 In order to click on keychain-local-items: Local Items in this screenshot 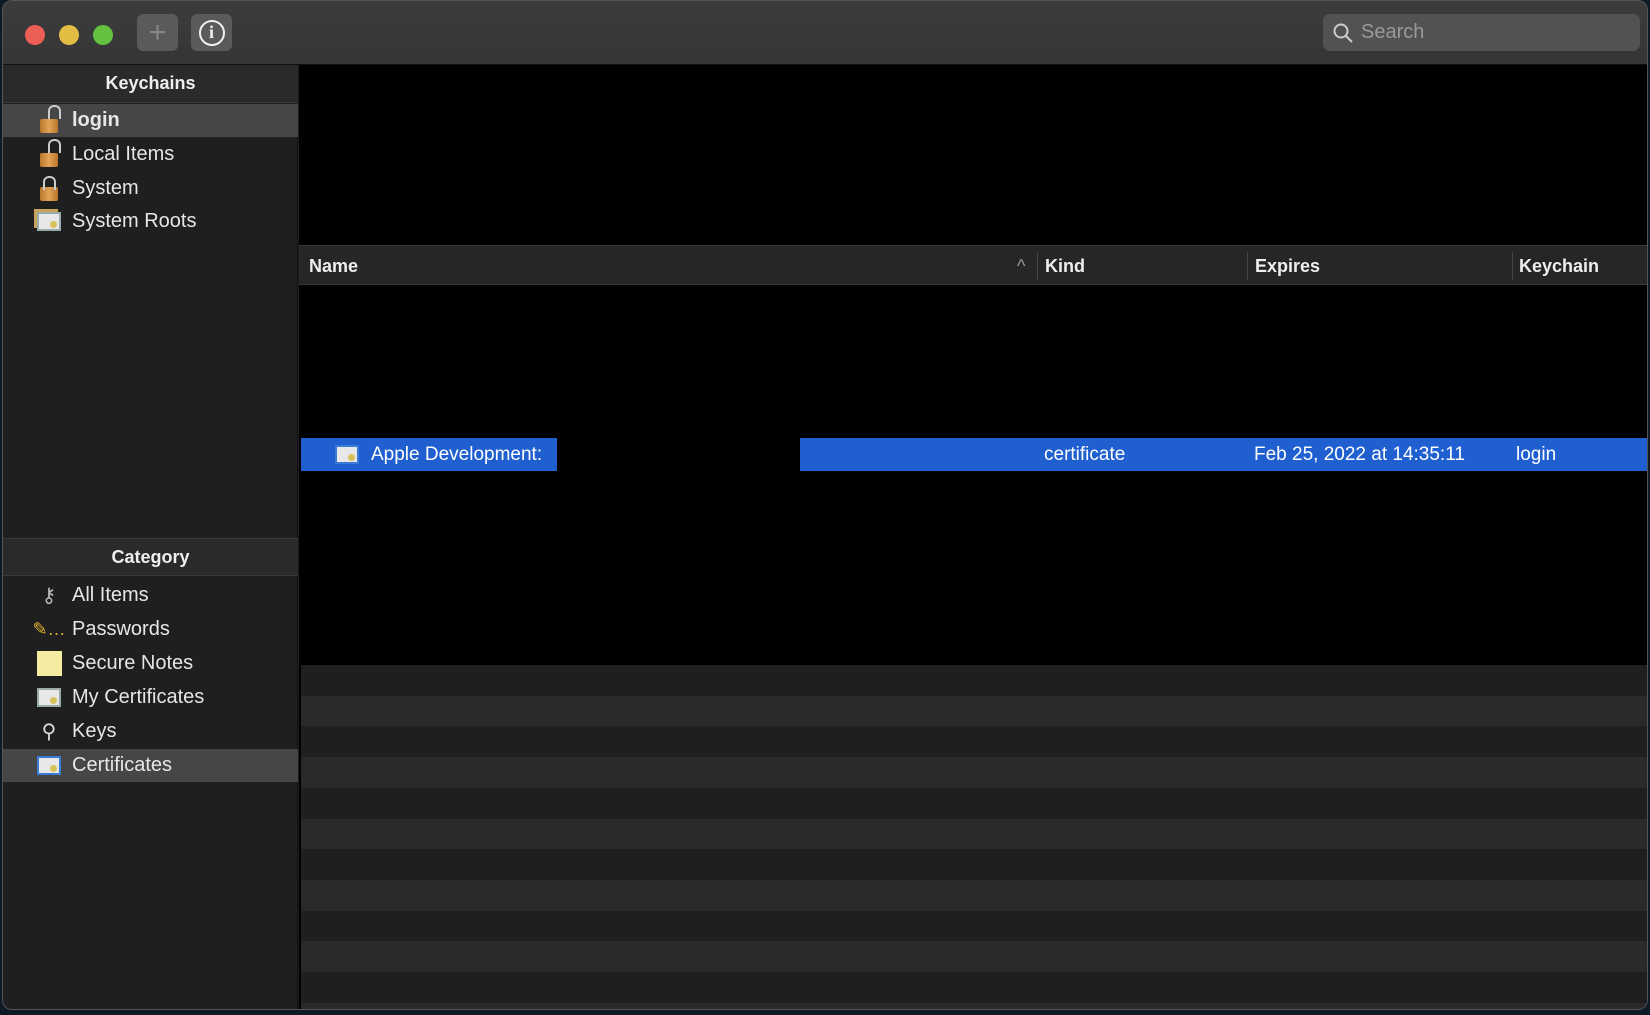, I will do `click(150, 154)`.